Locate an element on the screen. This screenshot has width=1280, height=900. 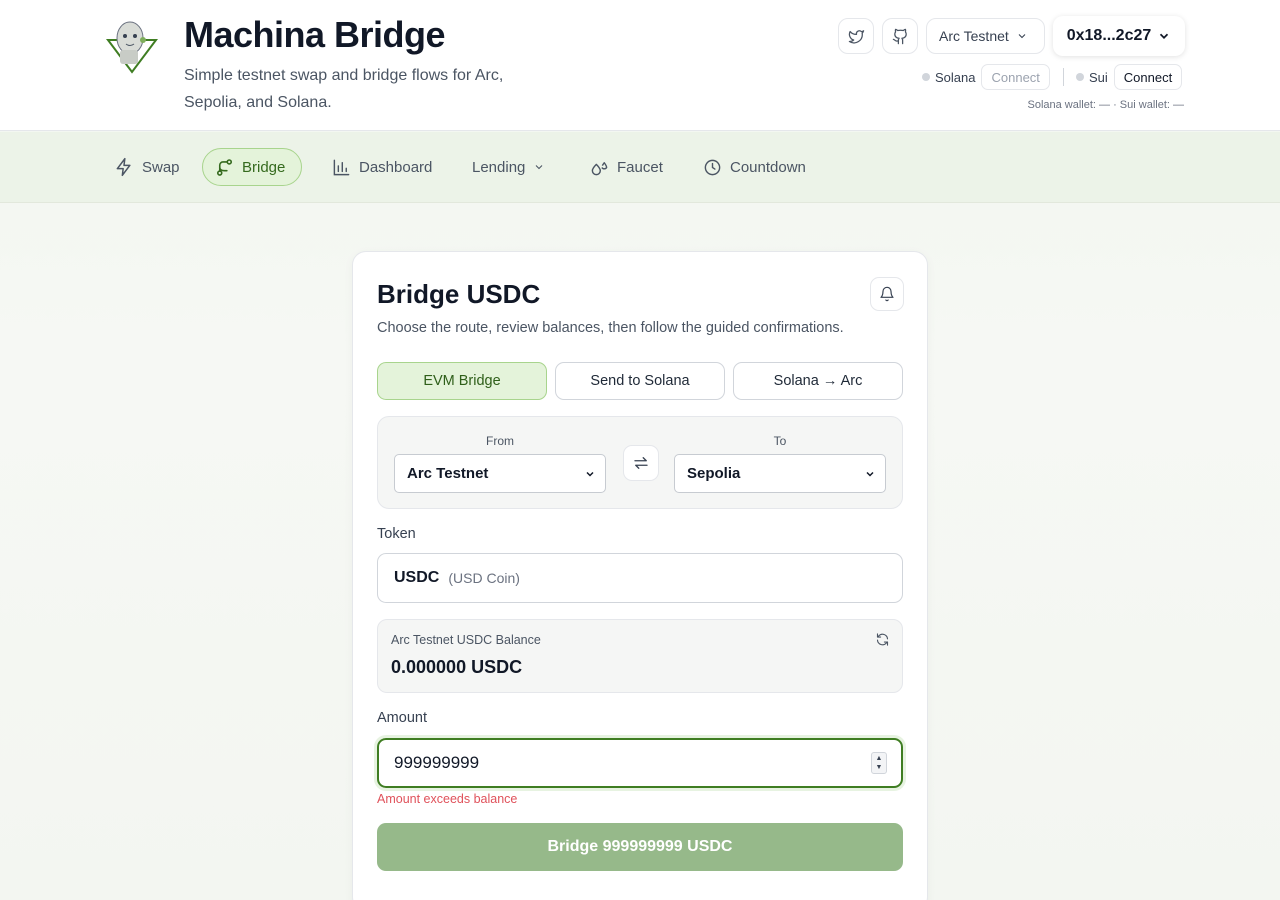
solana-status-dot is located at coordinates (926, 77).